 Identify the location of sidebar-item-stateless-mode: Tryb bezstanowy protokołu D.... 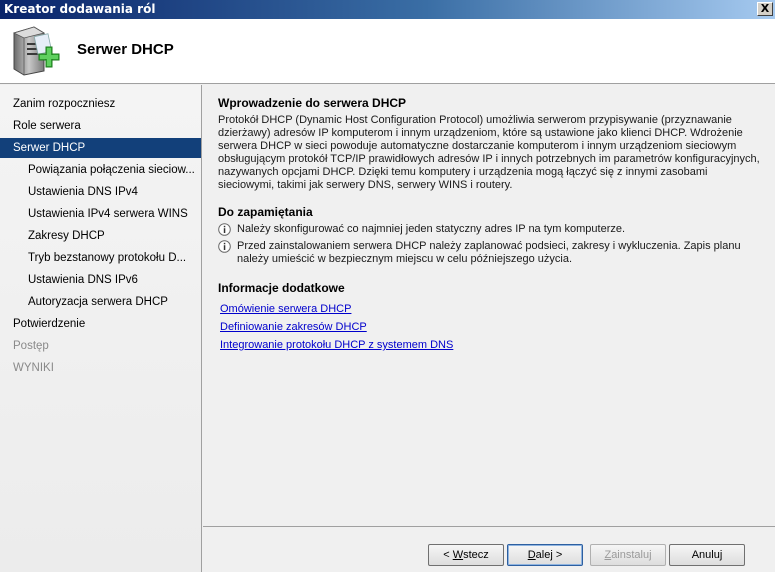
(100, 258).